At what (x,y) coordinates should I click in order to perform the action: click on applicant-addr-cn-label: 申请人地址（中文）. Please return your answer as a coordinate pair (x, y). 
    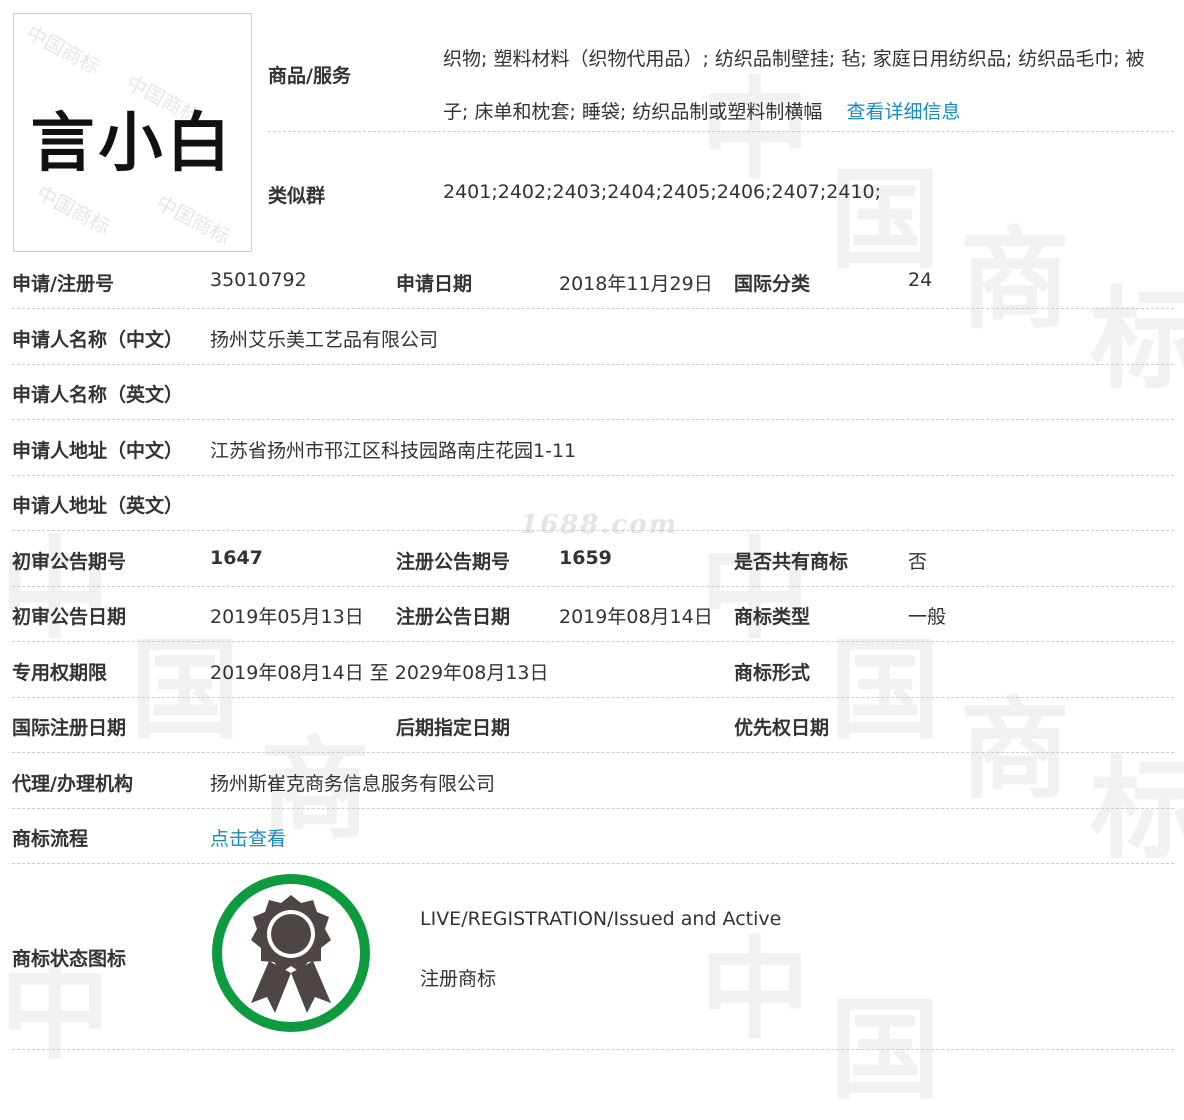
    Looking at the image, I should click on (98, 451).